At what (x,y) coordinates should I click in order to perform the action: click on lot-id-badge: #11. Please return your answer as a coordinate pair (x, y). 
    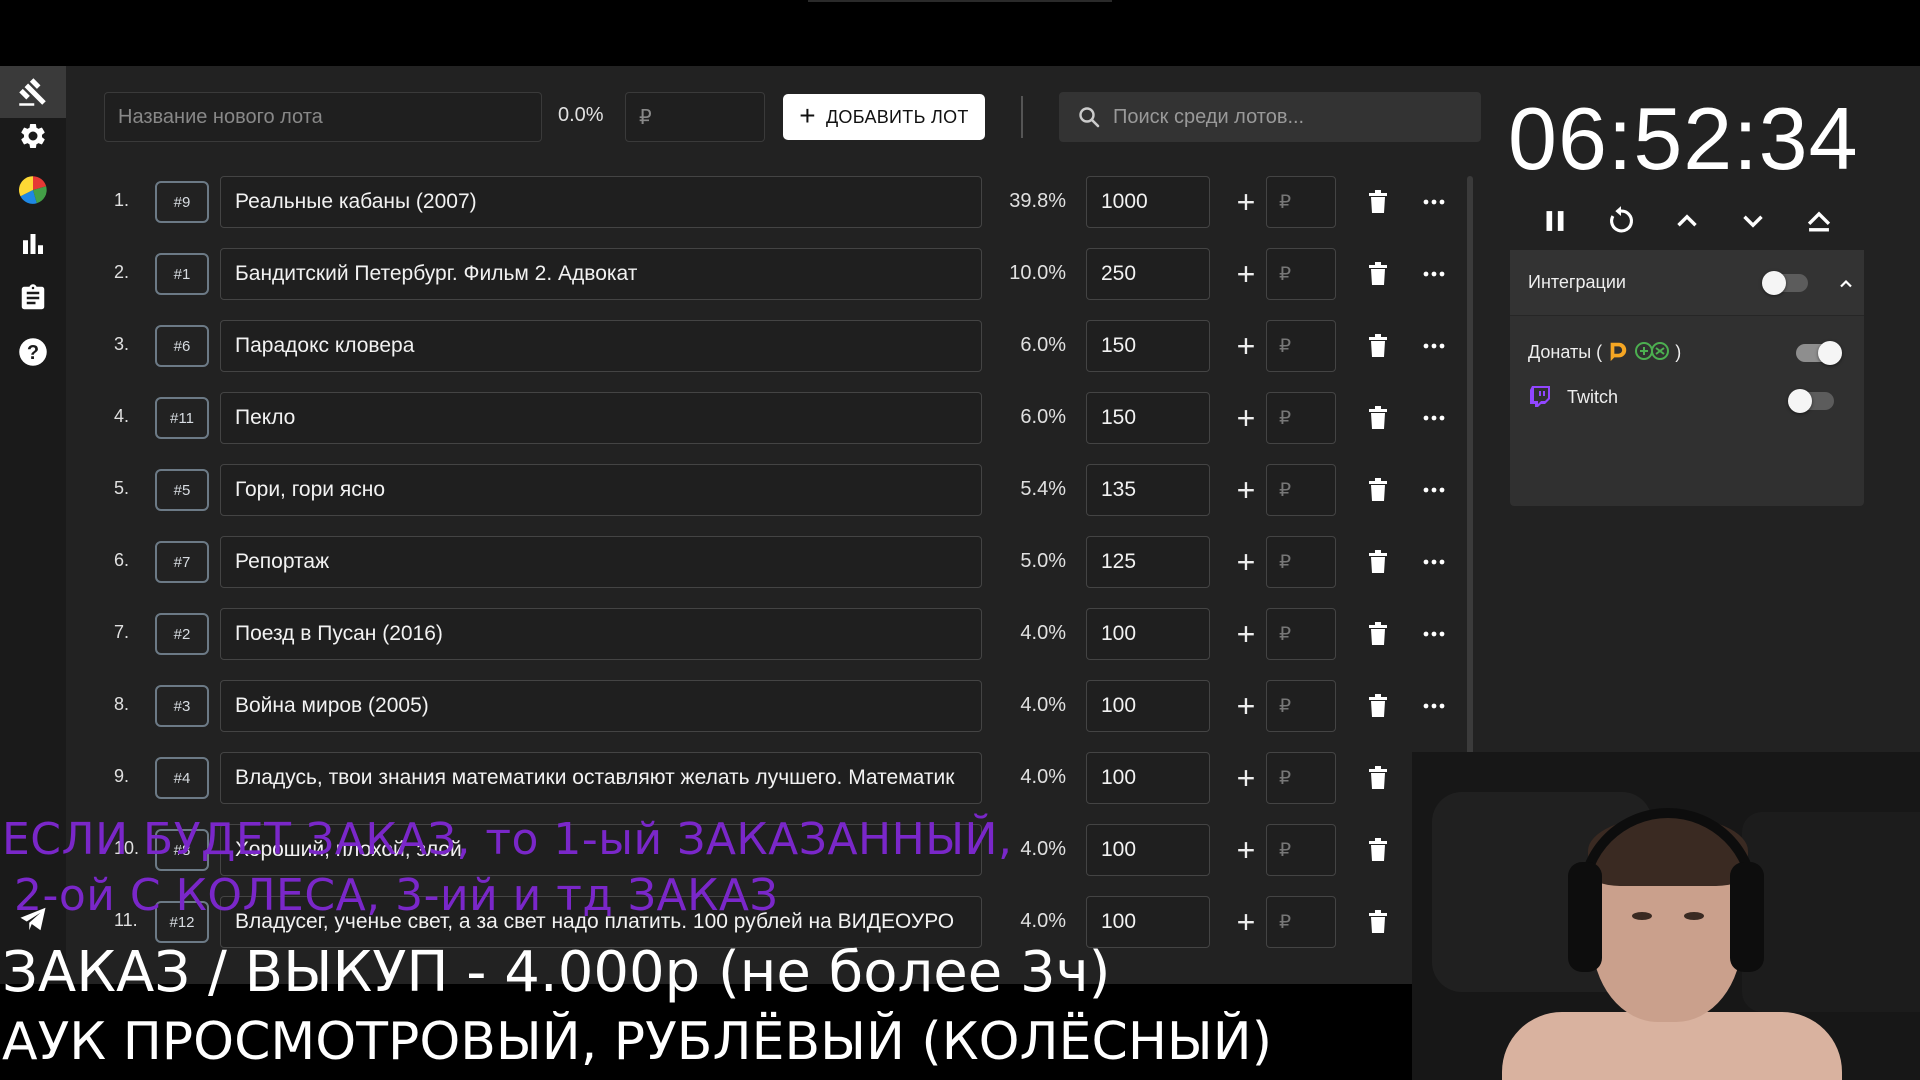
    Looking at the image, I should click on (182, 418).